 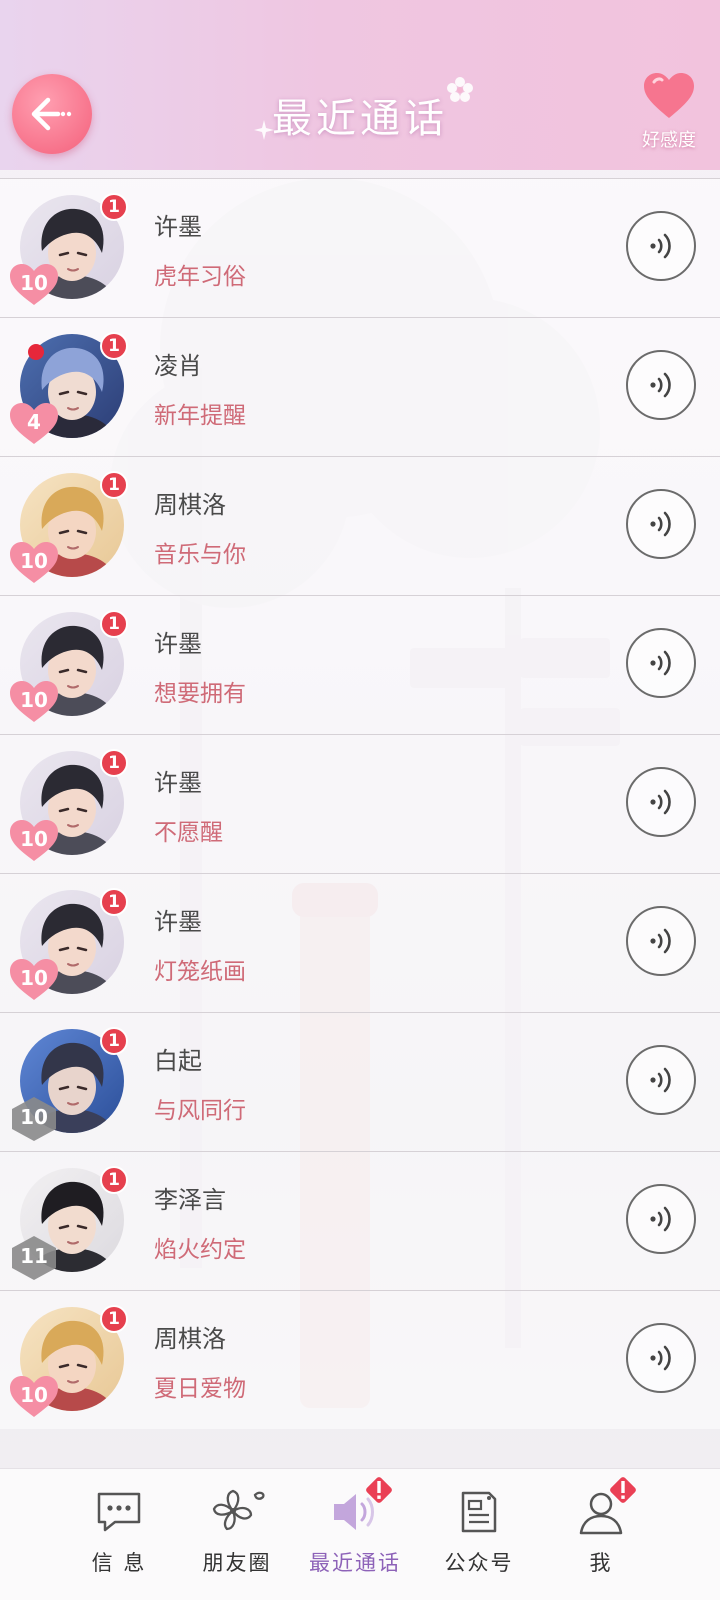 I want to click on favorability-button: 好感度, so click(x=669, y=115).